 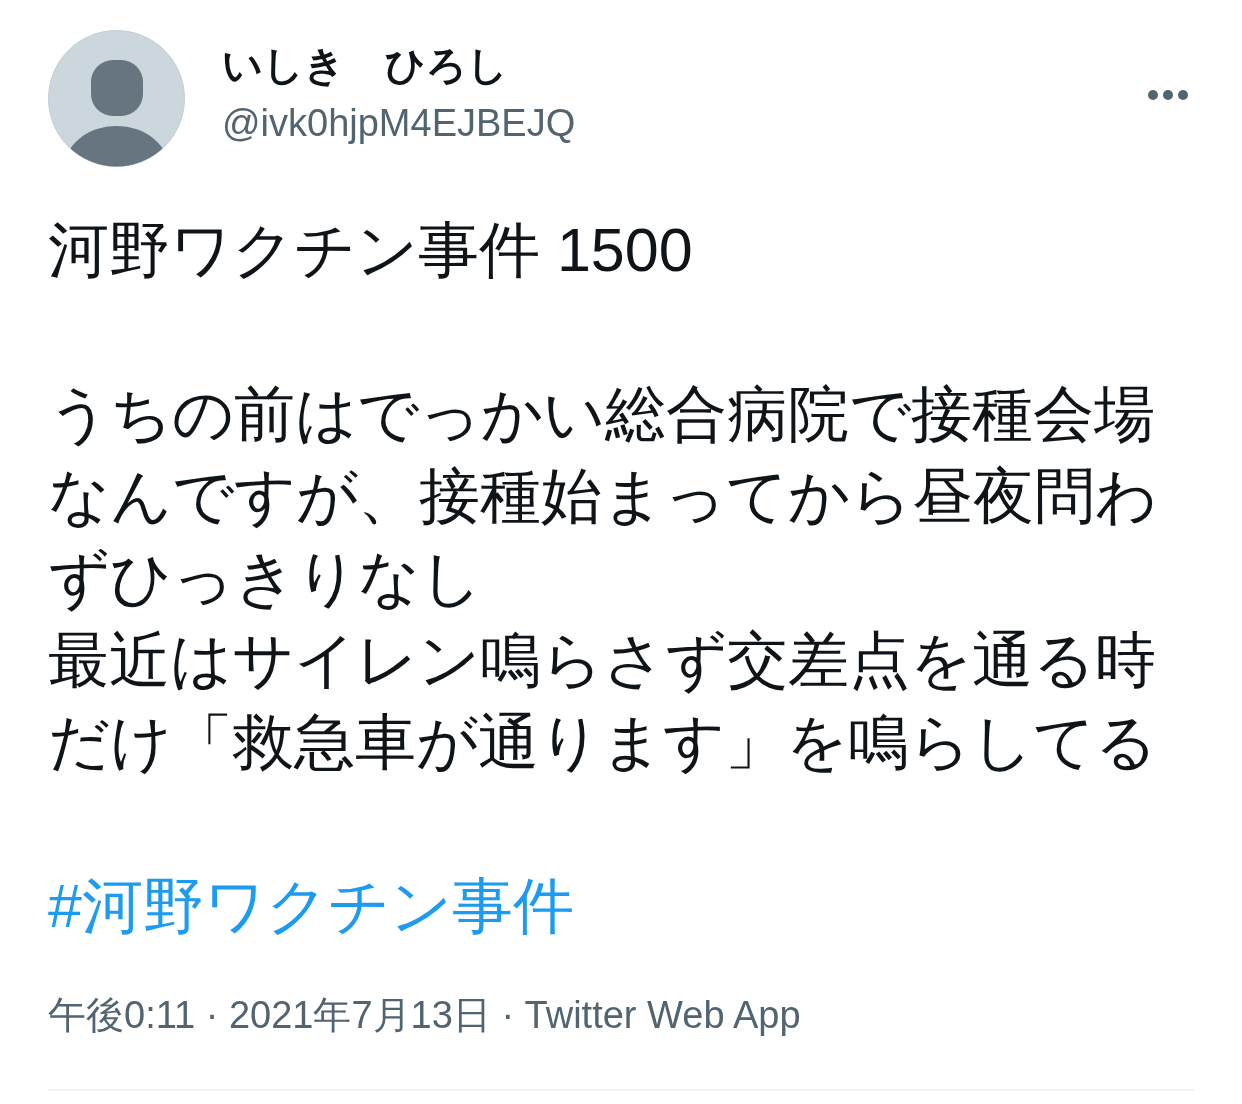 I want to click on author-handle: @ivk0hjpM4EJBEJQ, so click(x=399, y=123).